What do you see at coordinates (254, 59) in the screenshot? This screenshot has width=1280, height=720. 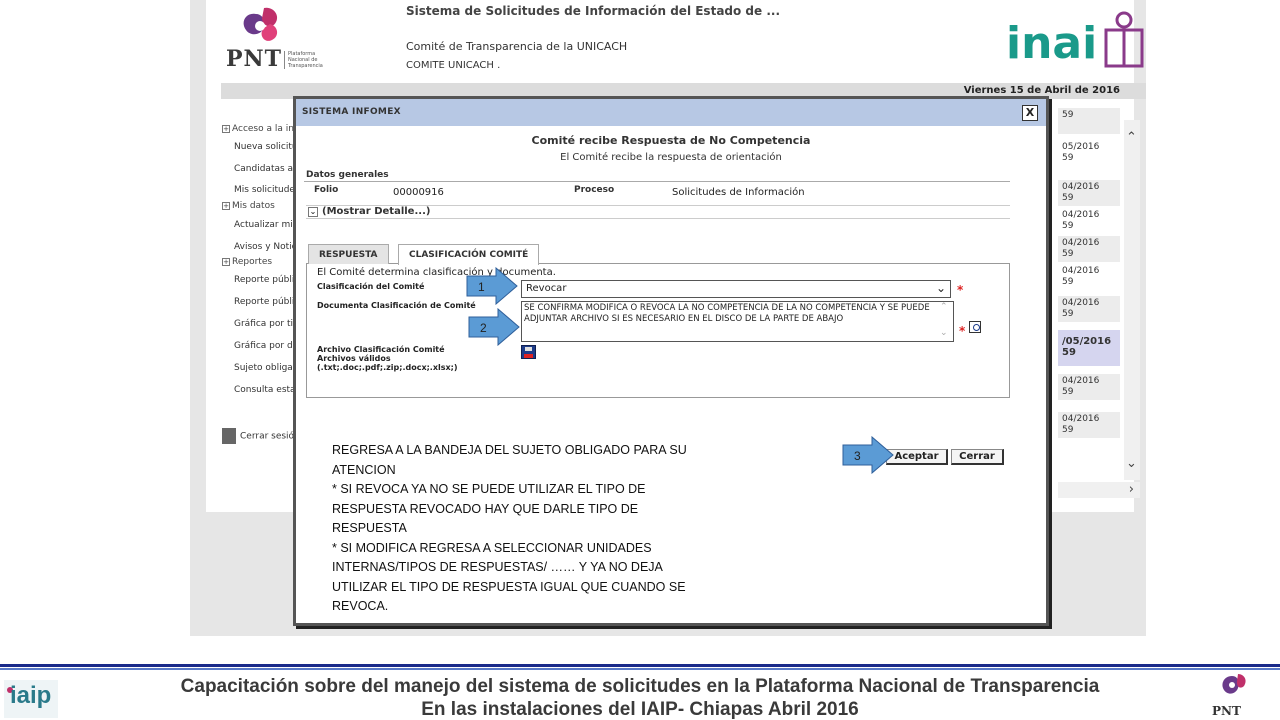 I see `pnt-logo-text: PNT` at bounding box center [254, 59].